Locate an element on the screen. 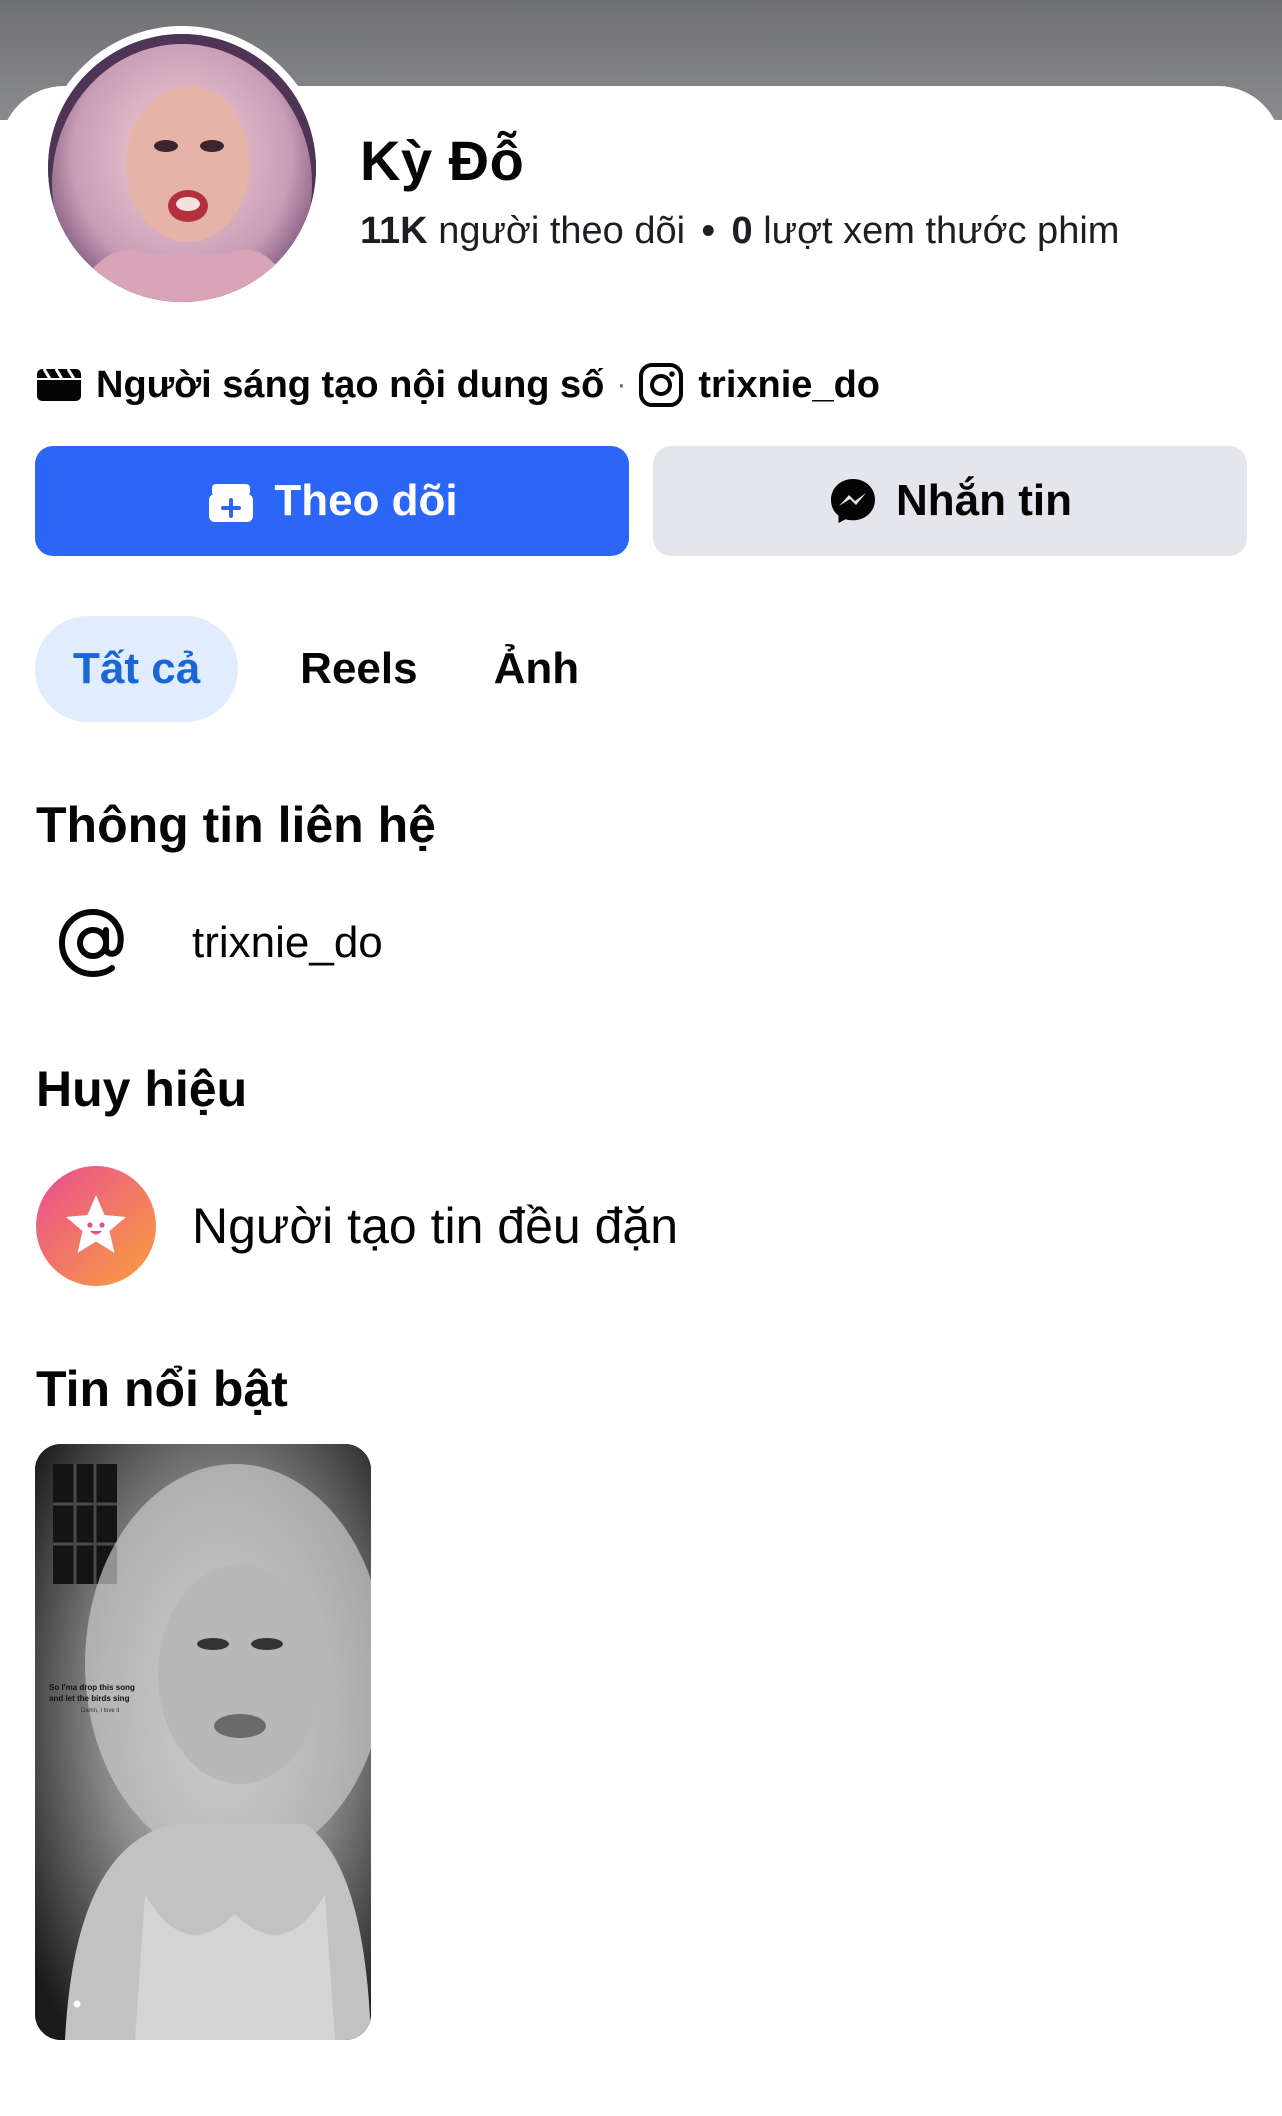  contact-row: trixnie_do is located at coordinates (209, 943).